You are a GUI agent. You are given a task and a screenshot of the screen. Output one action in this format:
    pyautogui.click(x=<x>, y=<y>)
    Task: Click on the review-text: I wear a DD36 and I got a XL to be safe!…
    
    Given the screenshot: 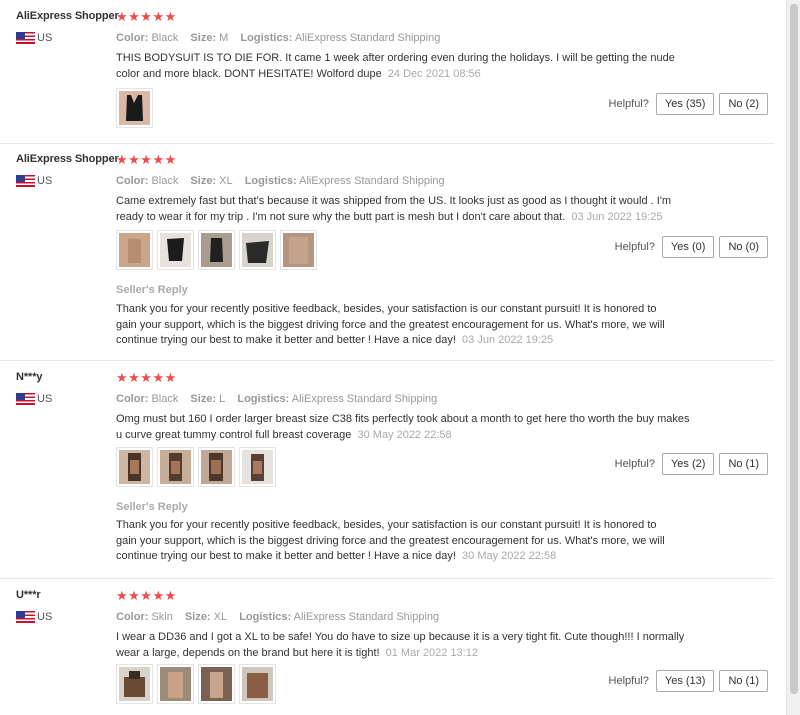 What is the action you would take?
    pyautogui.click(x=406, y=645)
    